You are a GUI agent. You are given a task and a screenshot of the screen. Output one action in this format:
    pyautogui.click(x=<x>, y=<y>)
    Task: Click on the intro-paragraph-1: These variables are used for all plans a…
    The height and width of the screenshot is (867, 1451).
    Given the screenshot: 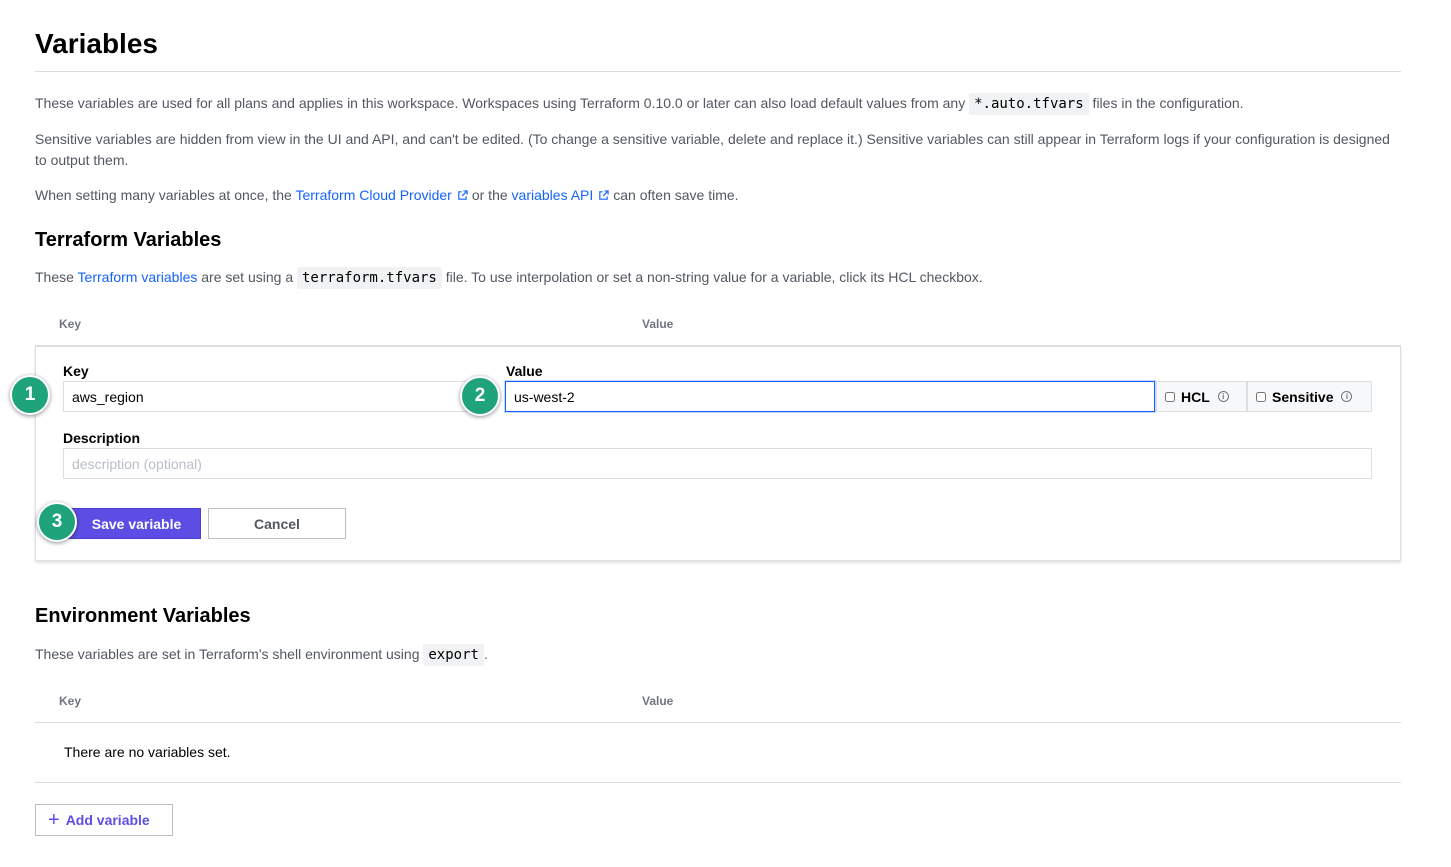 What is the action you would take?
    pyautogui.click(x=718, y=104)
    